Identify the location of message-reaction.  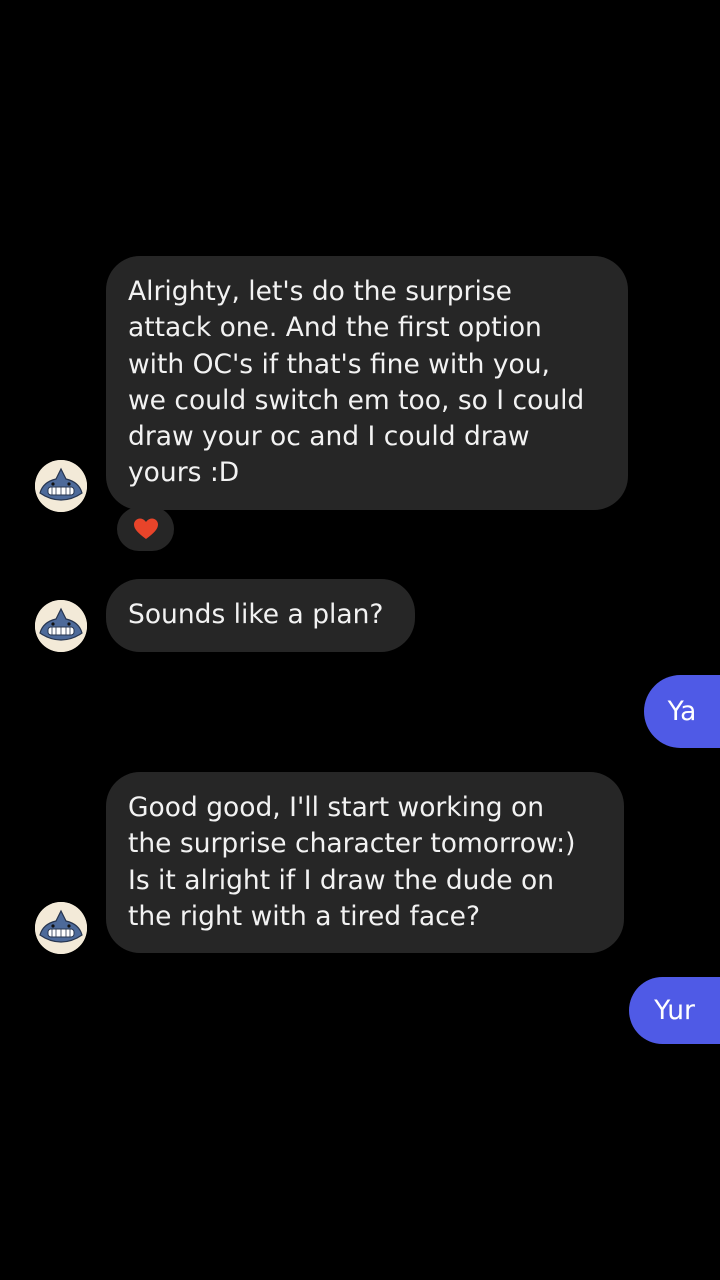
(145, 529).